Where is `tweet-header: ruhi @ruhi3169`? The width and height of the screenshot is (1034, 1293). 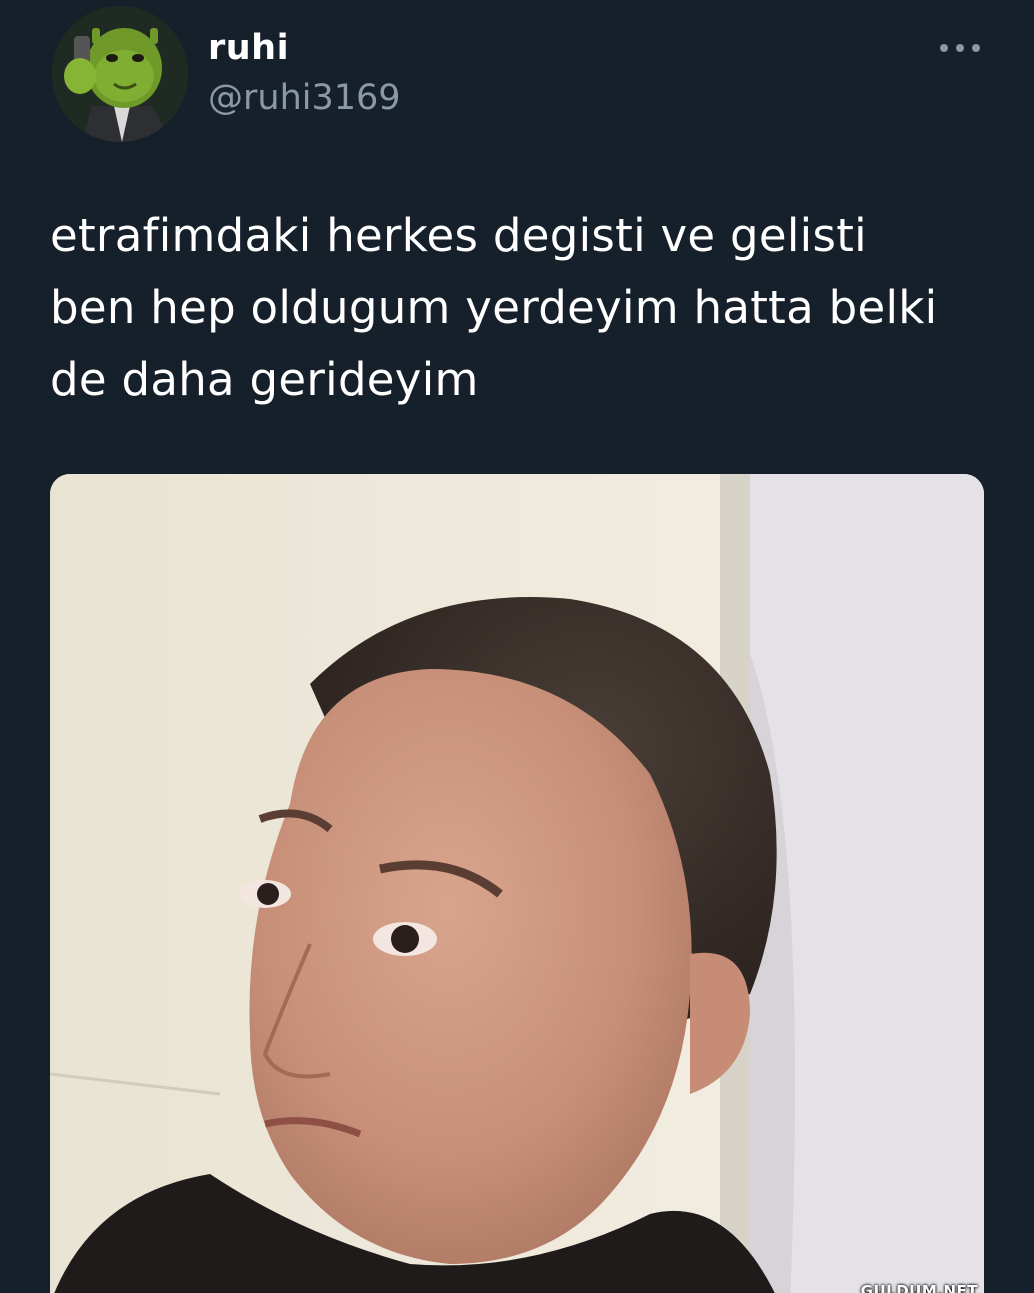
tweet-header: ruhi @ruhi3169 is located at coordinates (523, 74).